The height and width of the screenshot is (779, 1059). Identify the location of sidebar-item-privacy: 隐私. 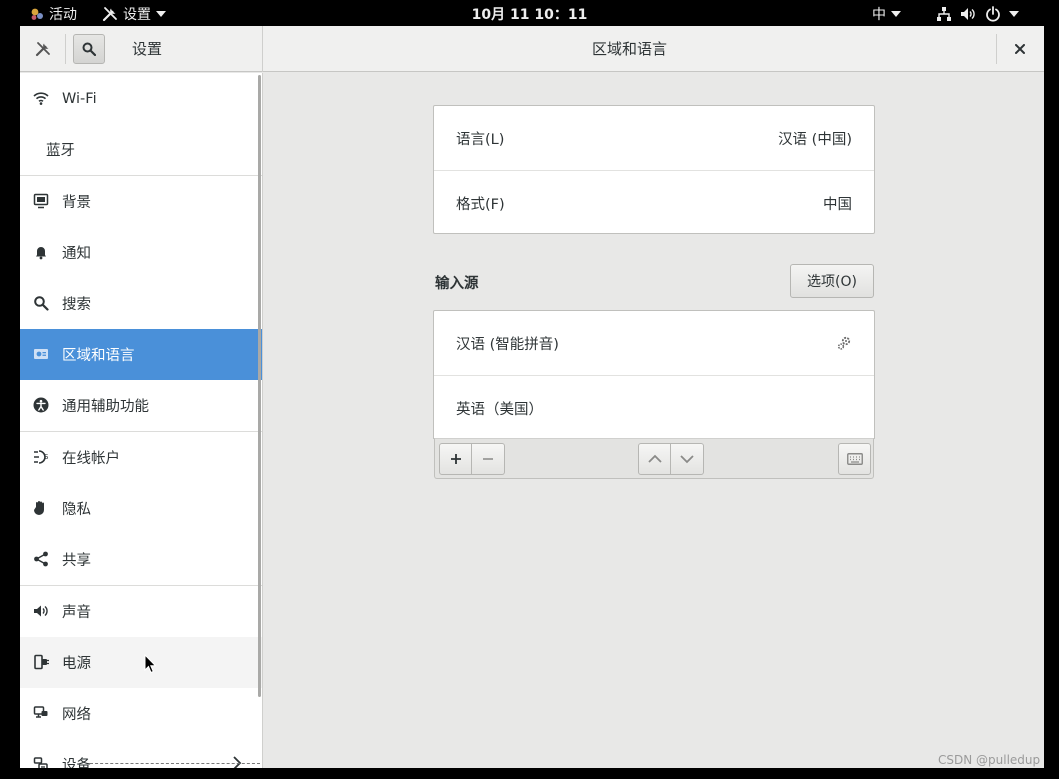
(141, 508).